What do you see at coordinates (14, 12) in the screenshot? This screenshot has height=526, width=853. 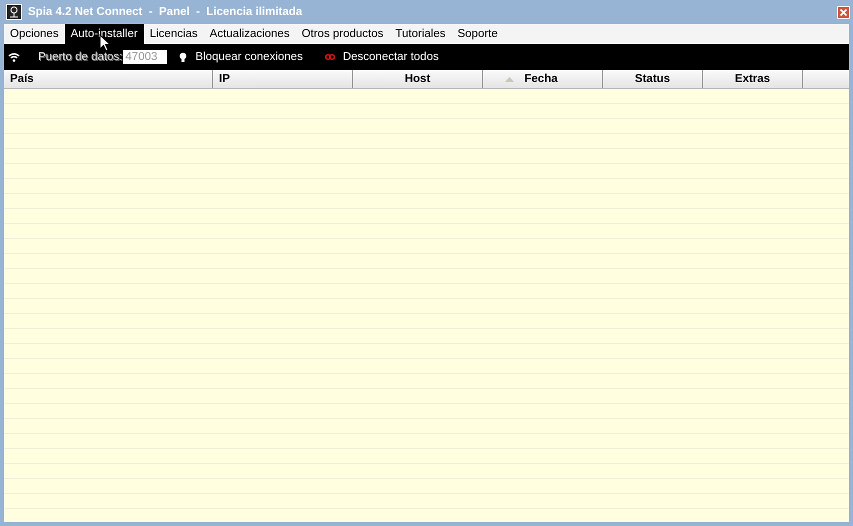 I see `app-icon` at bounding box center [14, 12].